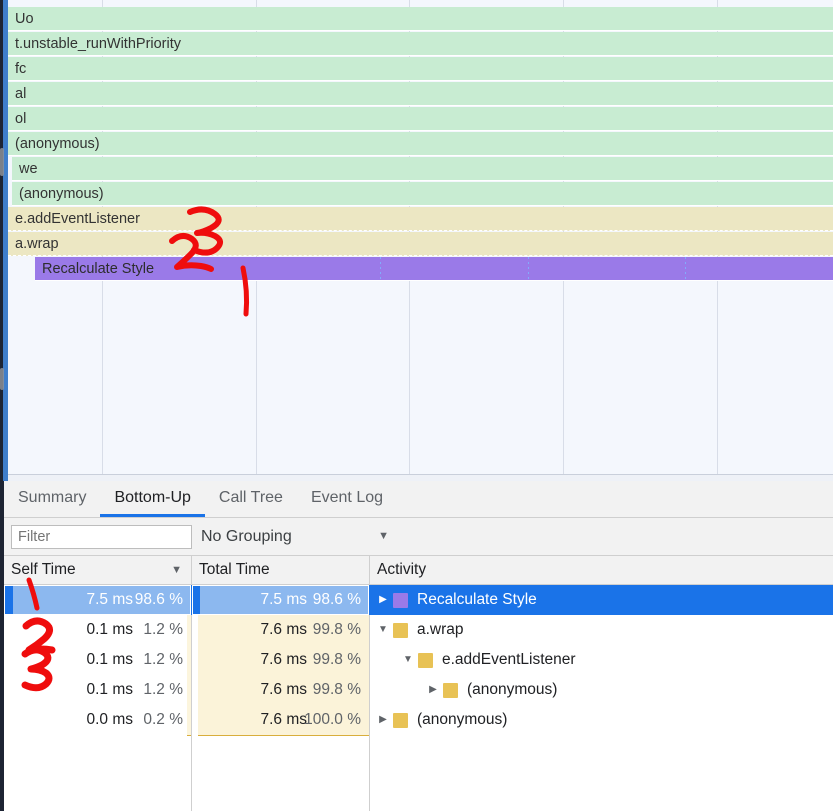  Describe the element at coordinates (420, 119) in the screenshot. I see `flame-frame: ol` at that location.